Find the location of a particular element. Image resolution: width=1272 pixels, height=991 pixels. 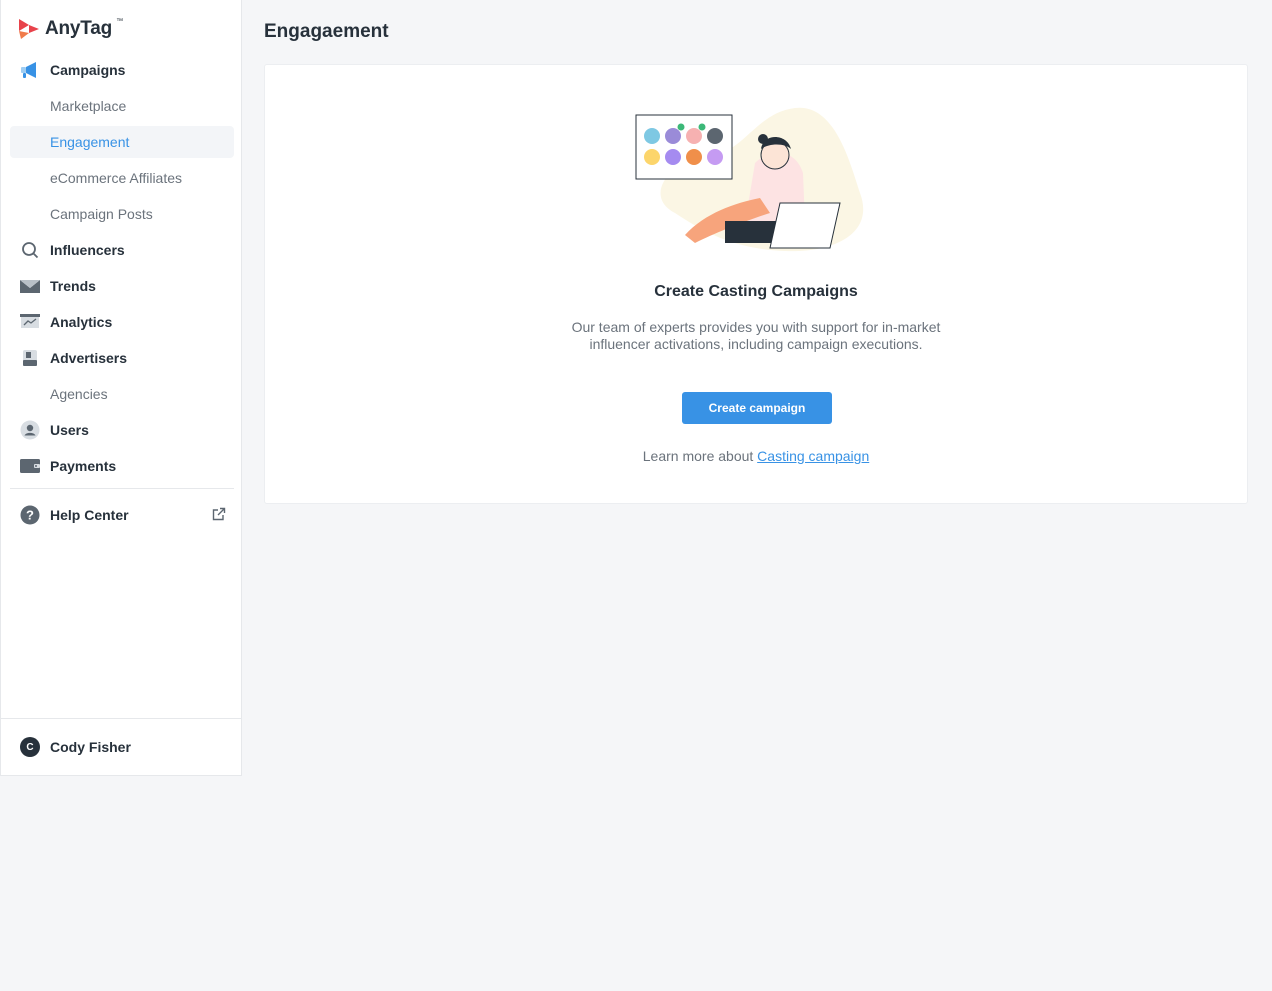

sidebar-item-label: Analytics is located at coordinates (81, 322).